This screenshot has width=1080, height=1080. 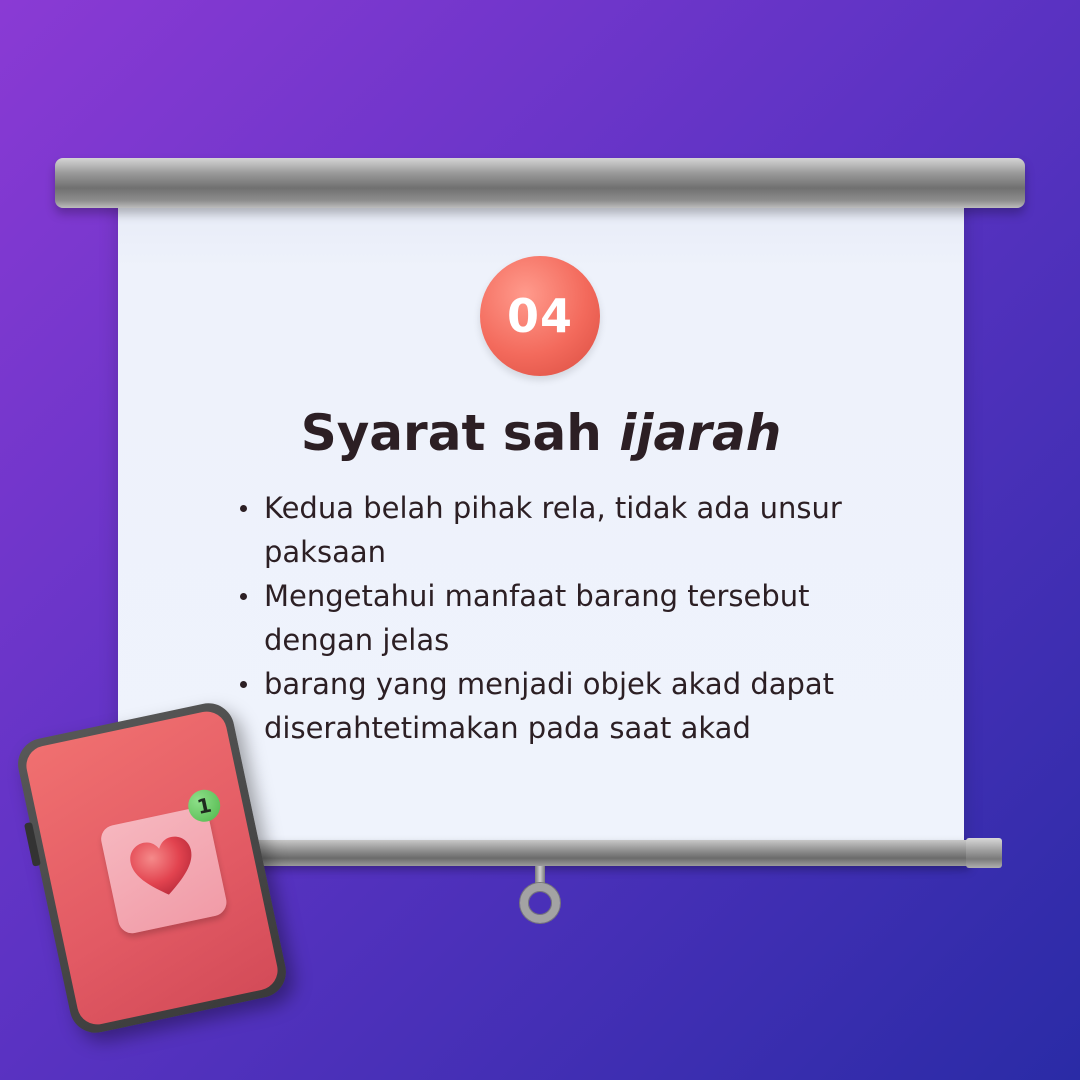 I want to click on projector-bottom-bar, so click(x=590, y=853).